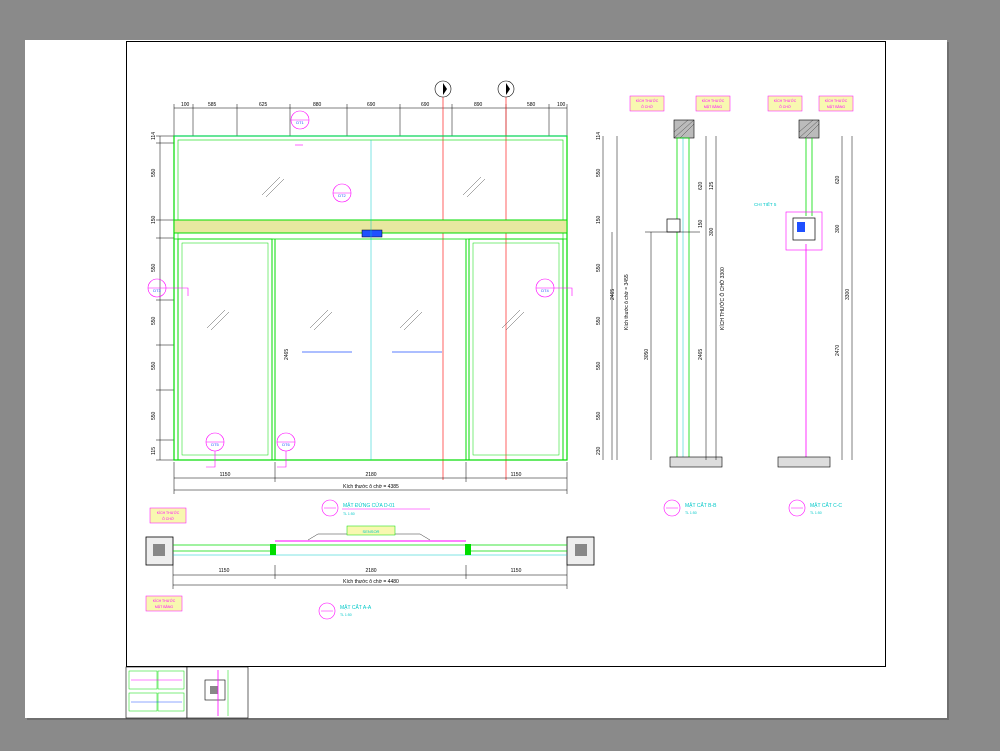 This screenshot has height=751, width=1000. I want to click on callout-dt4-label: DT4, so click(545, 290).